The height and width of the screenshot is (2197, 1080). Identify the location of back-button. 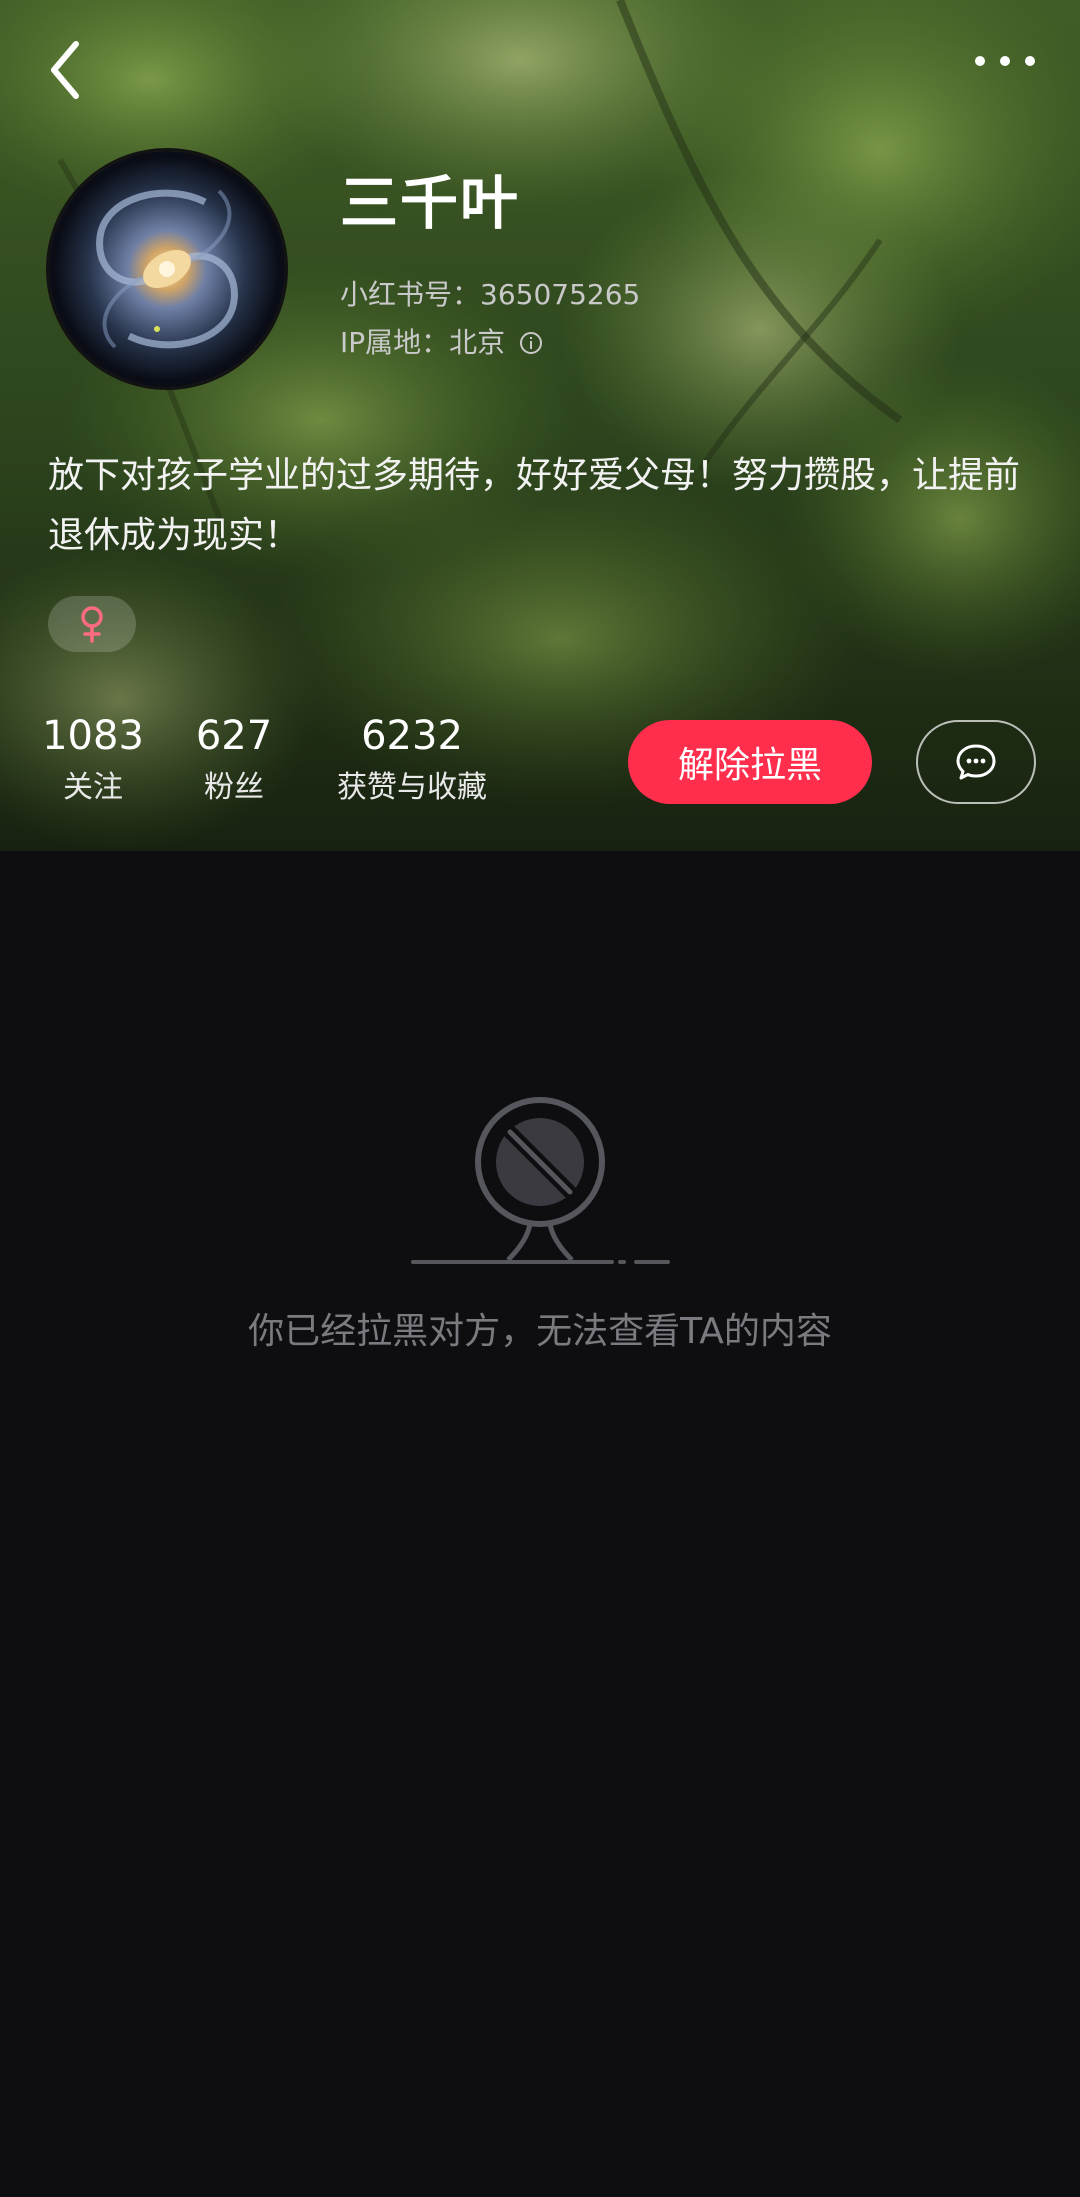
(68, 70).